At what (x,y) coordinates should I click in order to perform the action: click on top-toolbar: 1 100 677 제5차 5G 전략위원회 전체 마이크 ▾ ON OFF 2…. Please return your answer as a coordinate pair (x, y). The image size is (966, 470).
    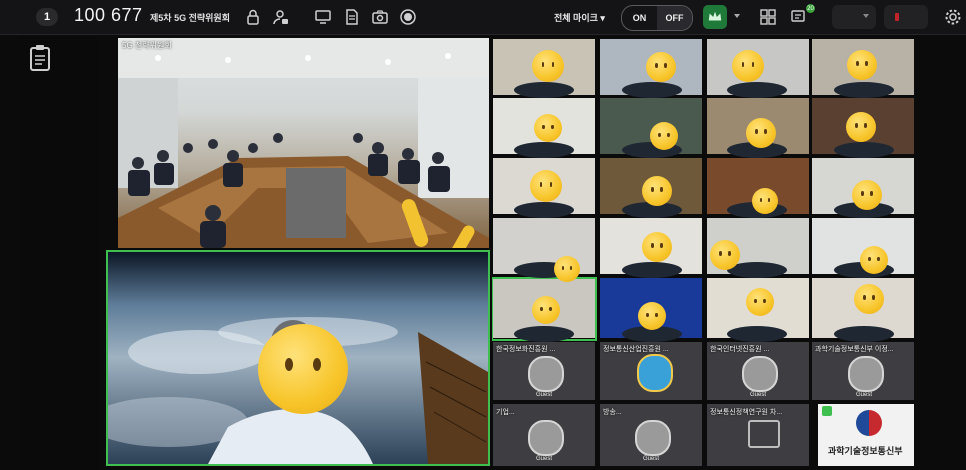
    Looking at the image, I should click on (483, 17).